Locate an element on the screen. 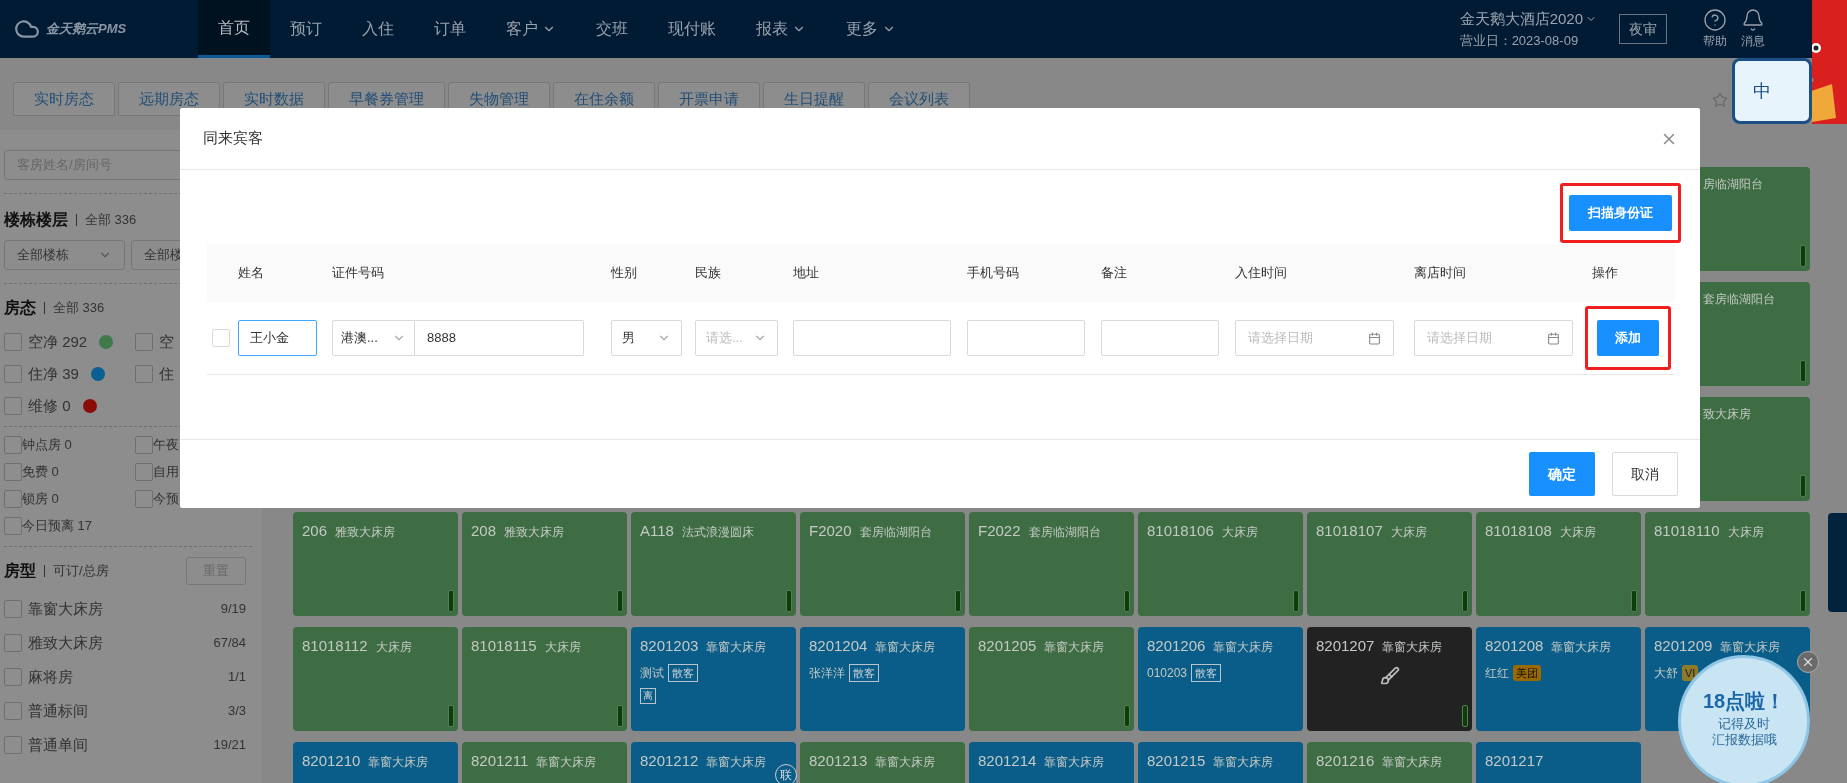  nav-item: 交班 is located at coordinates (612, 29).